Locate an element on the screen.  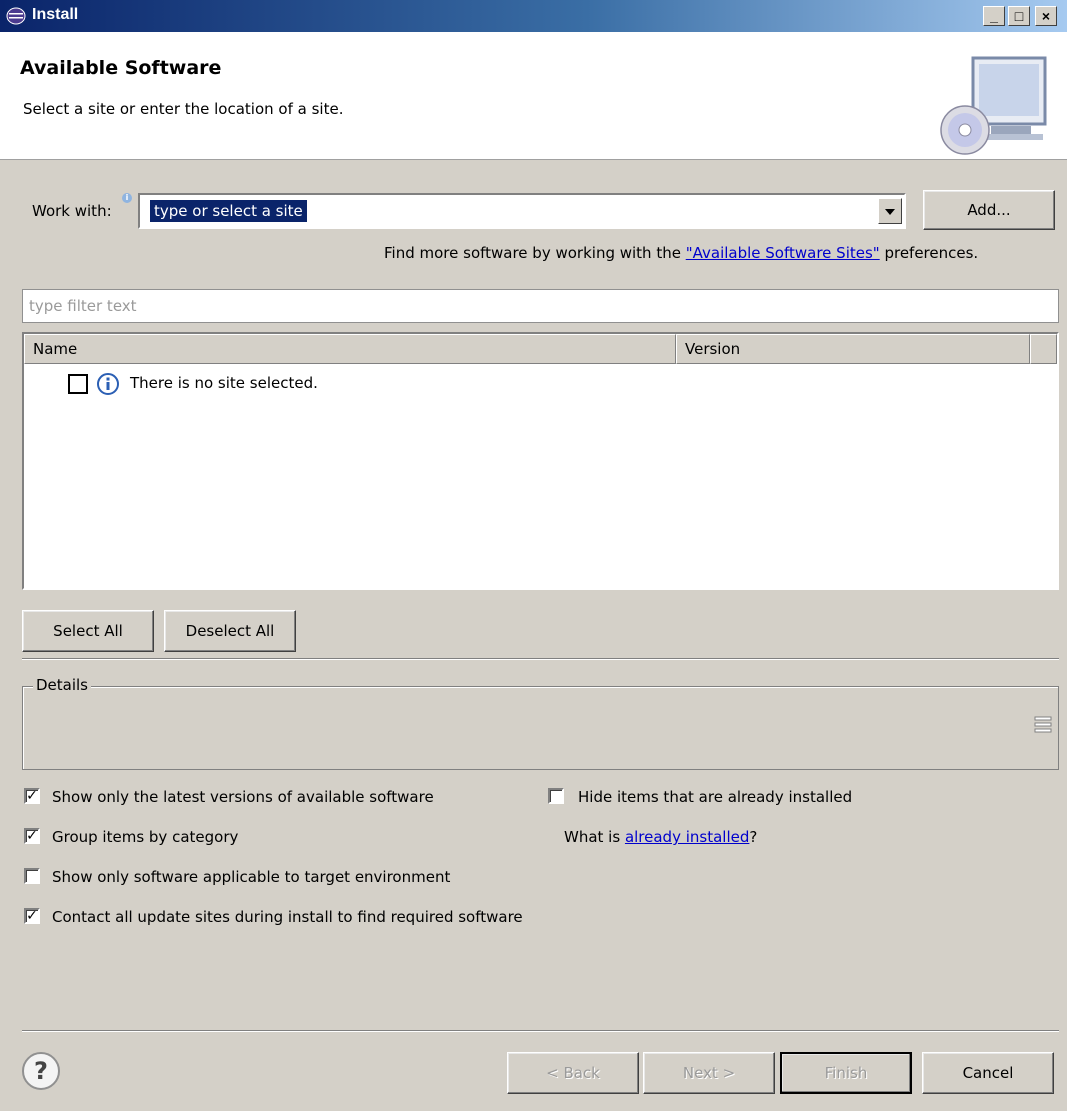
row-text: There is no site selected. is located at coordinates (224, 383).